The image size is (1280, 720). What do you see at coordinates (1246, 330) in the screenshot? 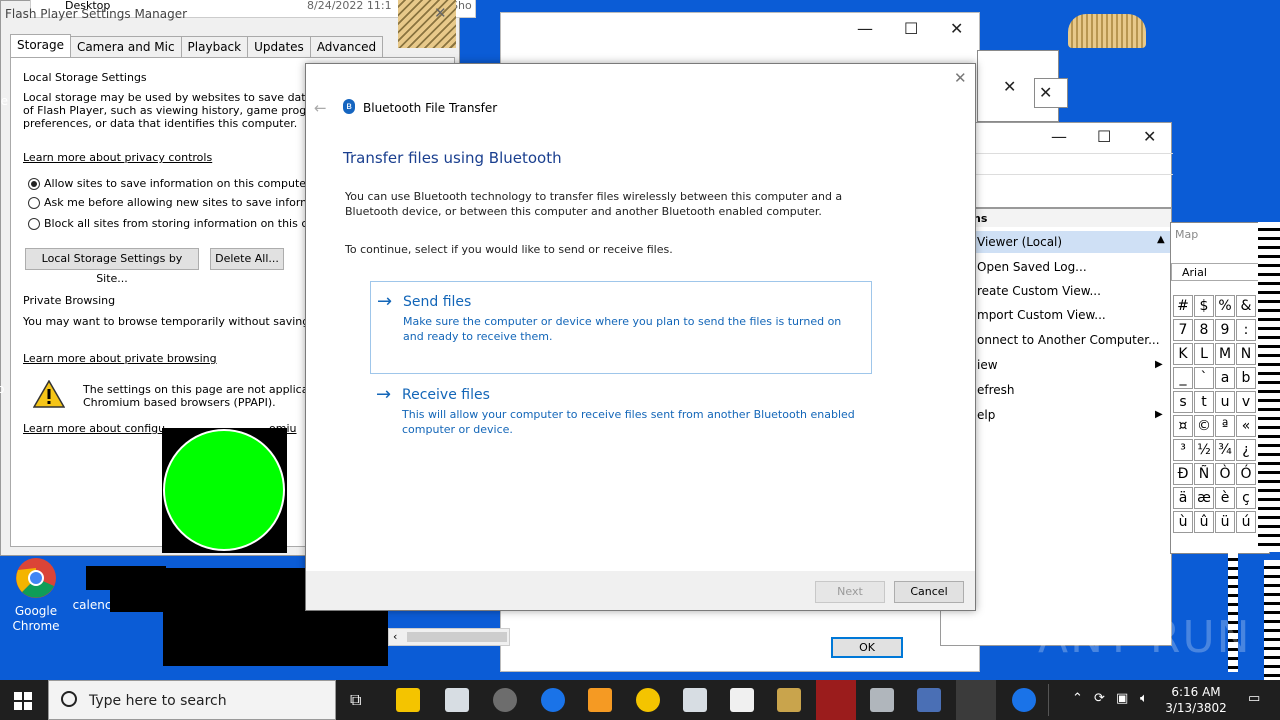
I see `character-cell: :` at bounding box center [1246, 330].